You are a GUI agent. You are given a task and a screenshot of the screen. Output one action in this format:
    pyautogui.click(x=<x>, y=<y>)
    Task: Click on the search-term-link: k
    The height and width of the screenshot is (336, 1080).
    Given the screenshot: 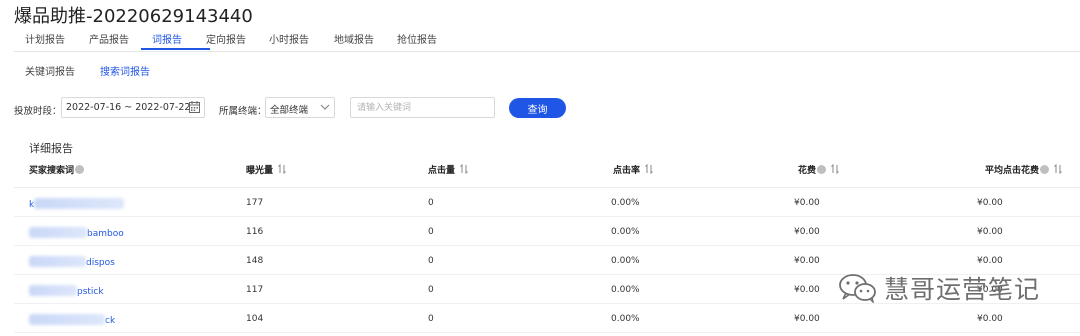 What is the action you would take?
    pyautogui.click(x=77, y=204)
    